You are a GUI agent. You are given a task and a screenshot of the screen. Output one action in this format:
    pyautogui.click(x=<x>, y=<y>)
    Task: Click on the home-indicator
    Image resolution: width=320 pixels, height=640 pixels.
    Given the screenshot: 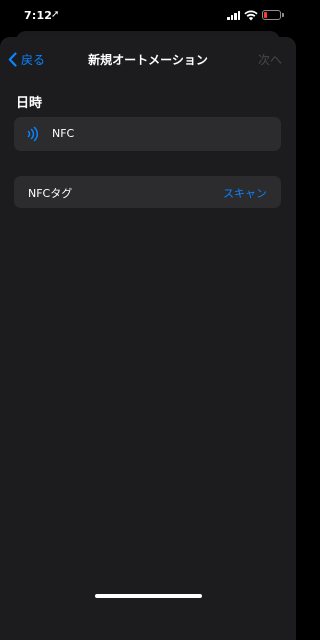 What is the action you would take?
    pyautogui.click(x=148, y=596)
    